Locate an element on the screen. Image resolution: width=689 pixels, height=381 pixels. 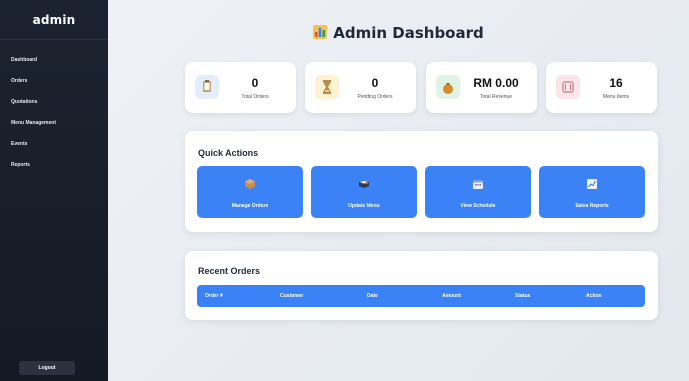
stat-card-total-revenue: RM 0.00 Total Revenue is located at coordinates (481, 87).